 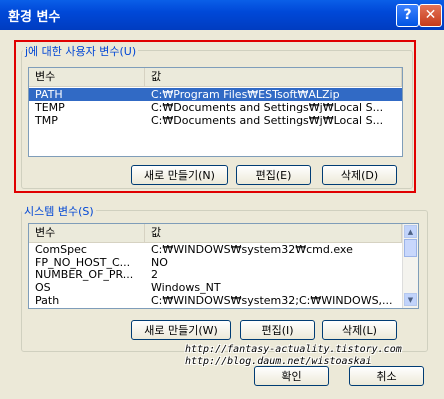 I want to click on variable-name: Path, so click(x=47, y=300).